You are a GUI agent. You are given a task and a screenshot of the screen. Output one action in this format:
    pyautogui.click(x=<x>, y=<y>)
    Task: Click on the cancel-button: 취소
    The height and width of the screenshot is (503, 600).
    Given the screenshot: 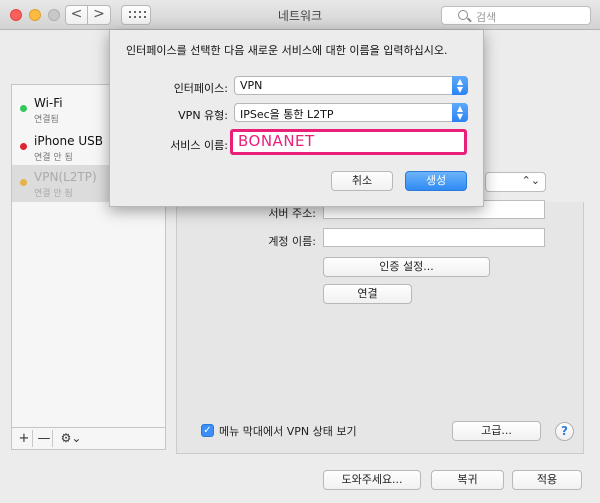 What is the action you would take?
    pyautogui.click(x=362, y=181)
    